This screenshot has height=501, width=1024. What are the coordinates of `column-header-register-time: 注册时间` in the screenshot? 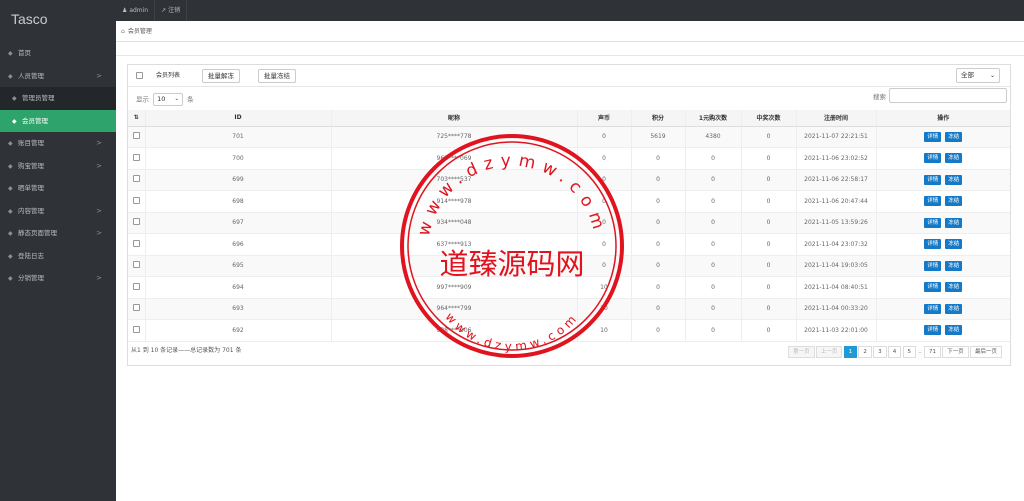 It's located at (835, 118).